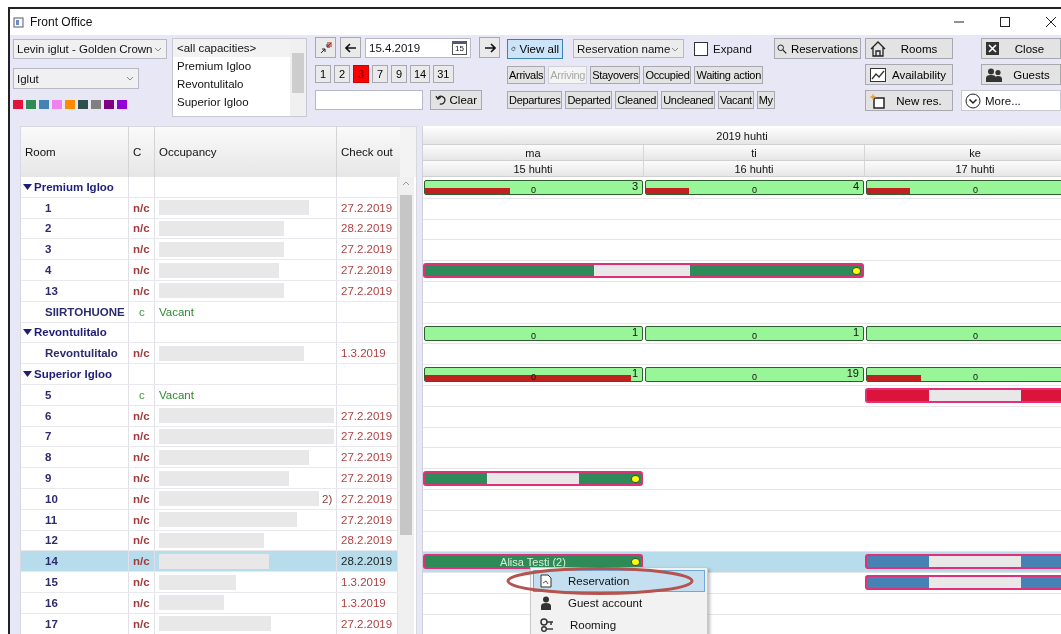  I want to click on reservations-button: Reservations, so click(817, 48).